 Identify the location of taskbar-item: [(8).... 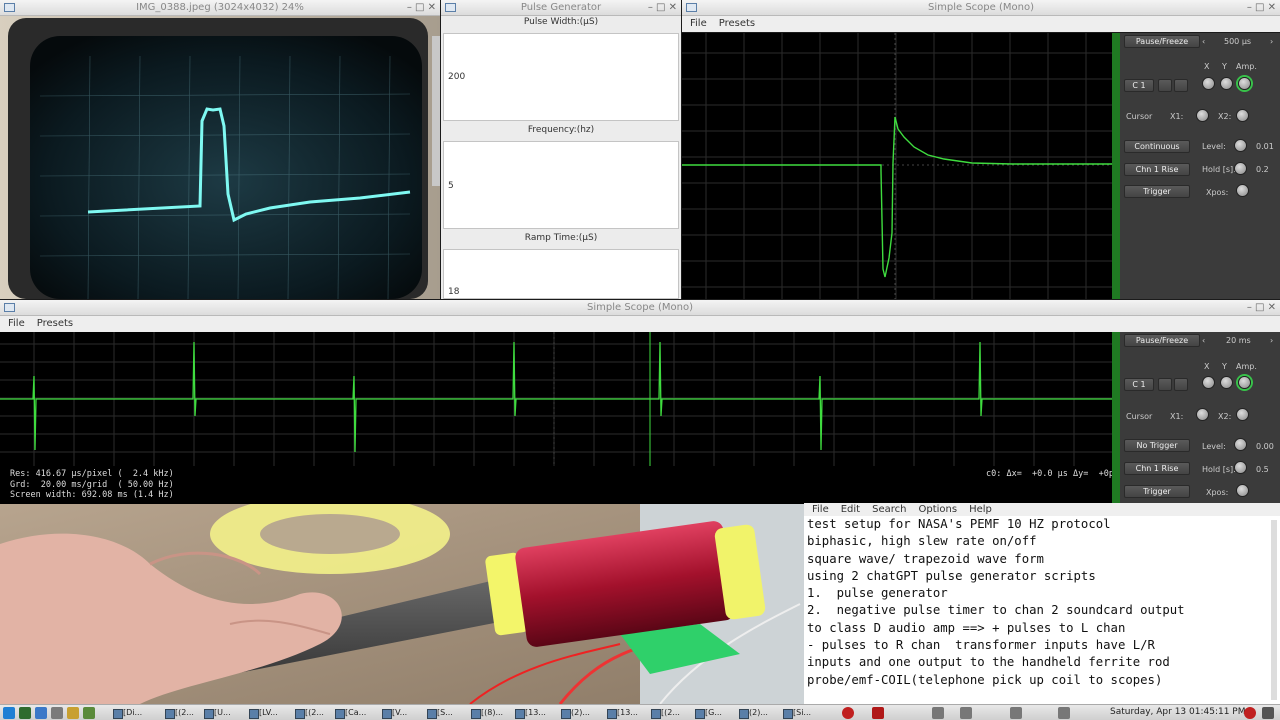
(486, 713).